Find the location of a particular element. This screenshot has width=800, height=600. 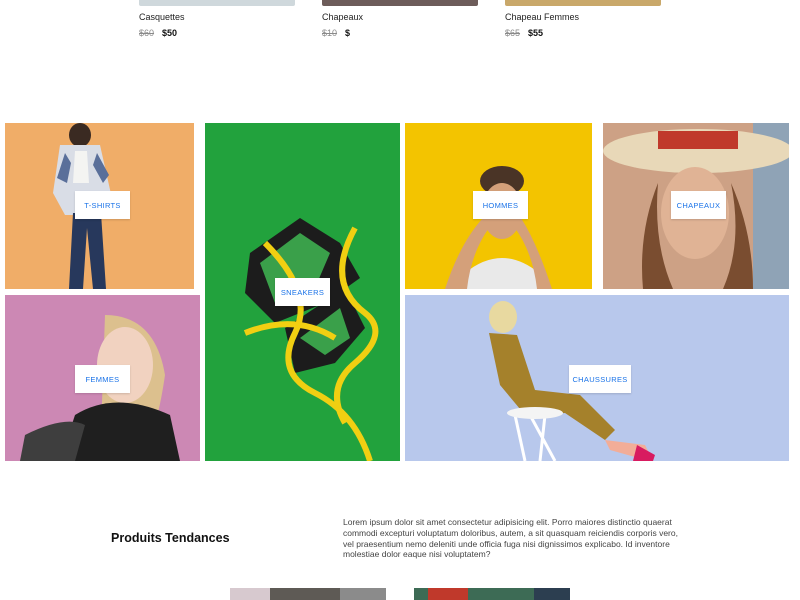

category-tile-chaussures: CHAUSSURES is located at coordinates (597, 378).